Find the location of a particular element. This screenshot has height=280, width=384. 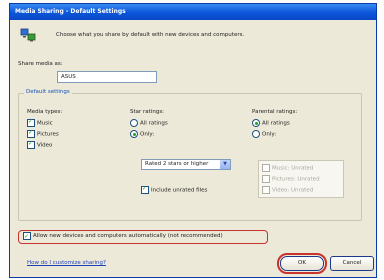

share-media-label: Share media as: is located at coordinates (40, 64).